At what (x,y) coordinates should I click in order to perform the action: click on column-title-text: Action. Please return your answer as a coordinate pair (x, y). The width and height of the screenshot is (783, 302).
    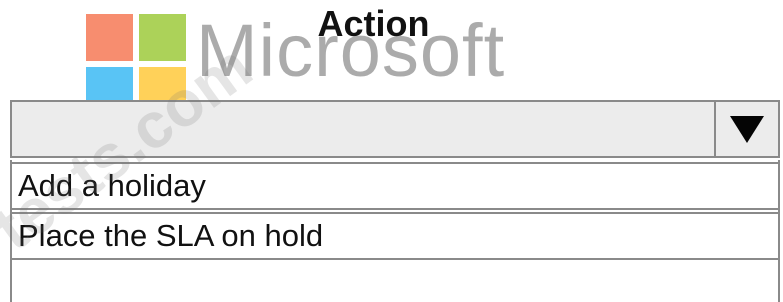
    Looking at the image, I should click on (373, 23).